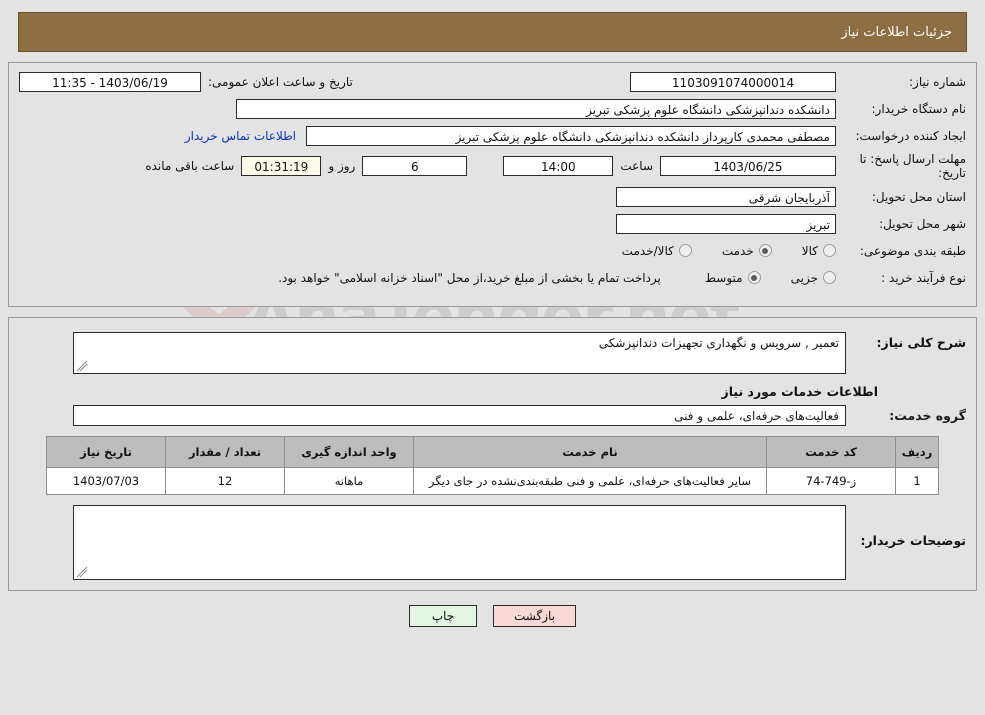  Describe the element at coordinates (280, 82) in the screenshot. I see `announce-label: تاریخ و ساعت اعلان عمومی:` at that location.